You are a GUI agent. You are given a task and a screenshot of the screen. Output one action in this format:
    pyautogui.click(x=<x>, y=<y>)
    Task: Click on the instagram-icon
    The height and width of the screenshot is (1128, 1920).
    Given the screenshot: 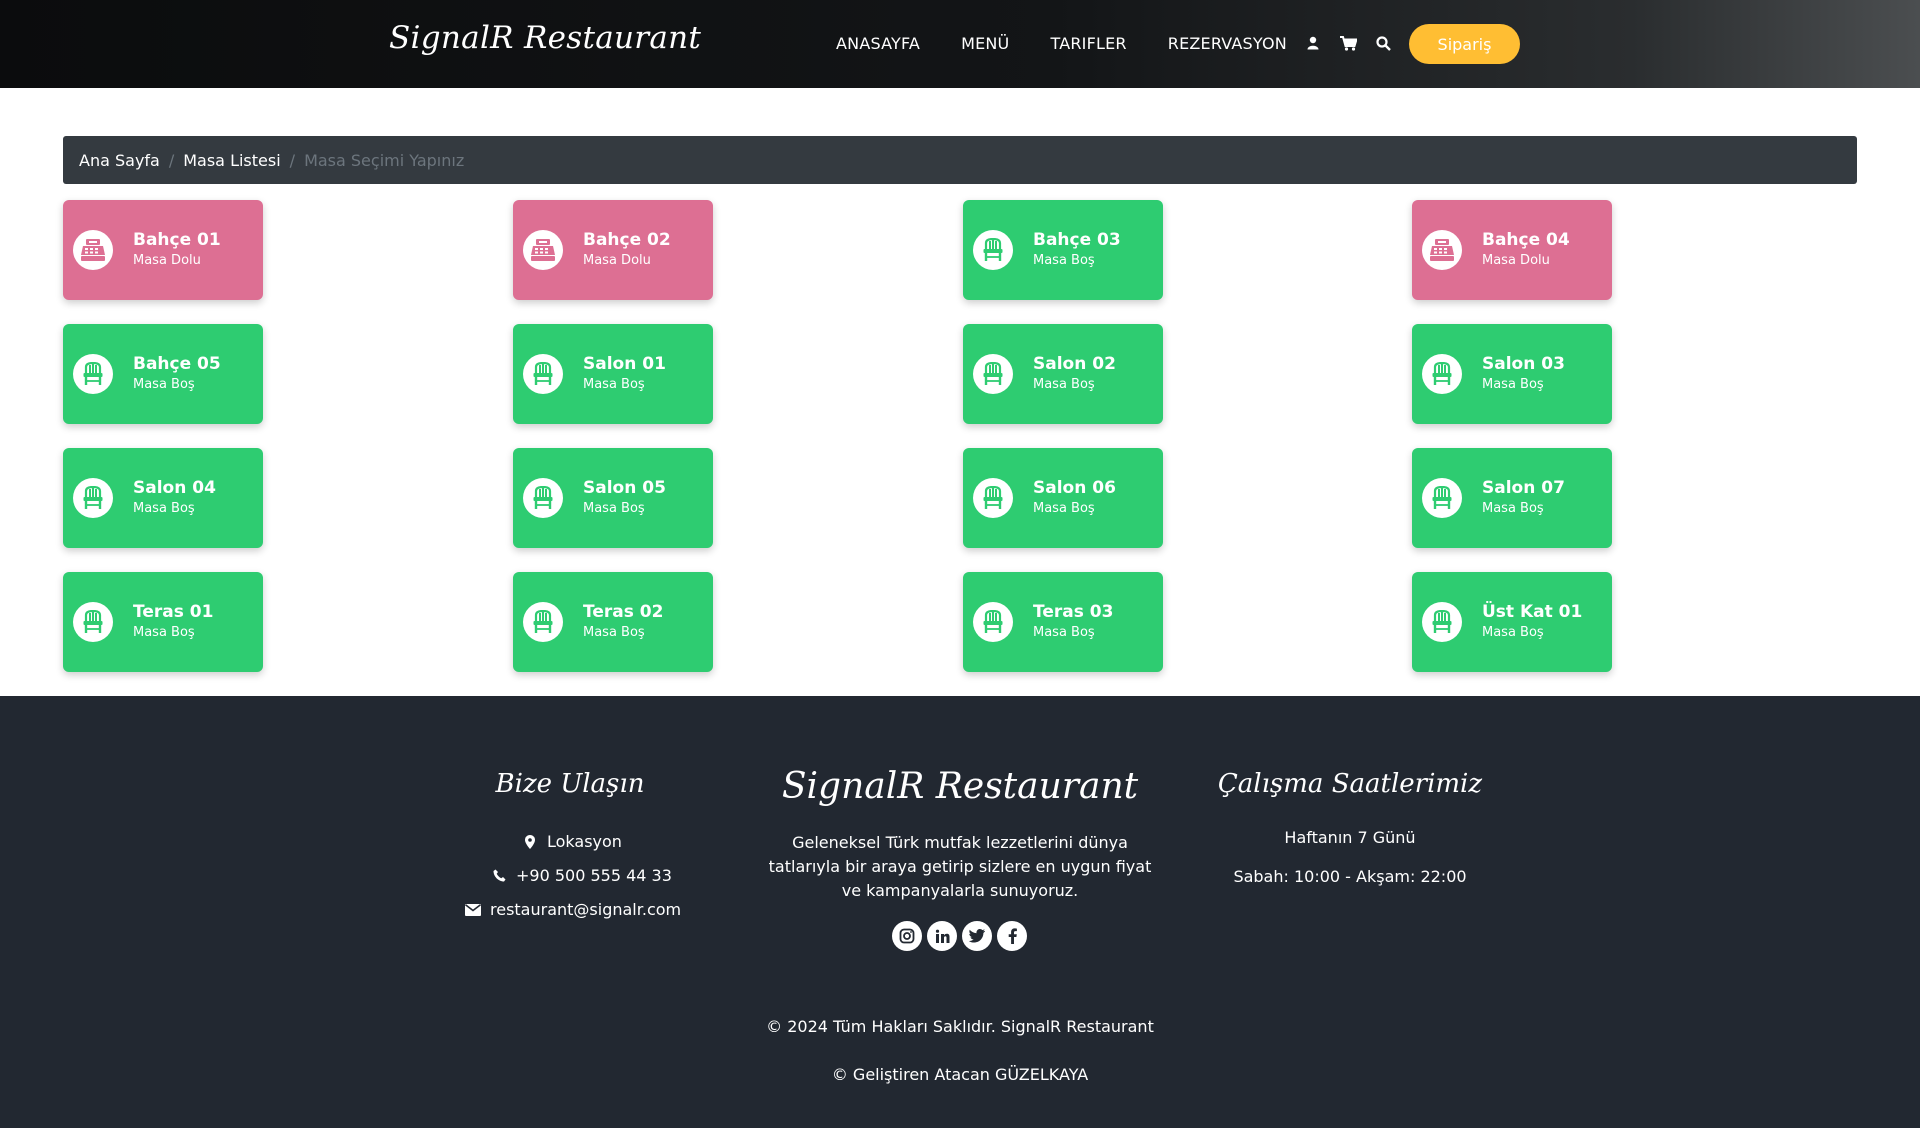 What is the action you would take?
    pyautogui.click(x=907, y=936)
    